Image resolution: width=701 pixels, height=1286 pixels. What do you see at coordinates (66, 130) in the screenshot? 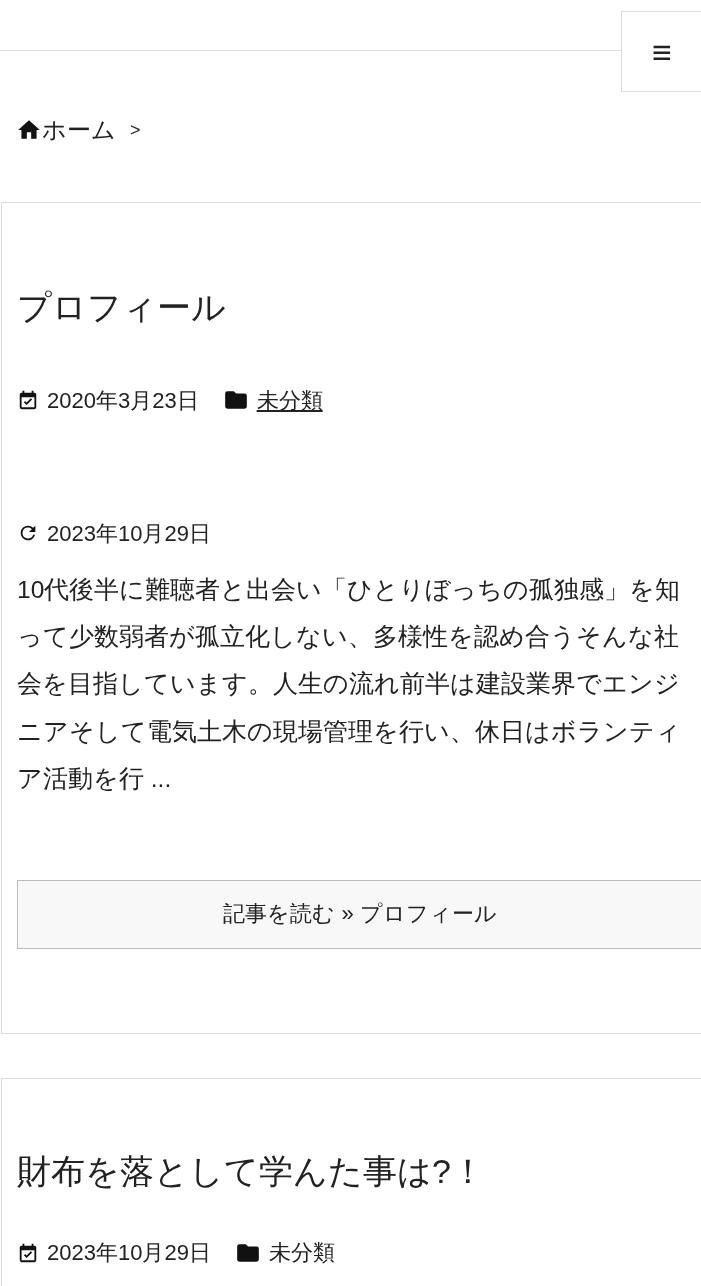
I see `breadcrumb-link: ホーム` at bounding box center [66, 130].